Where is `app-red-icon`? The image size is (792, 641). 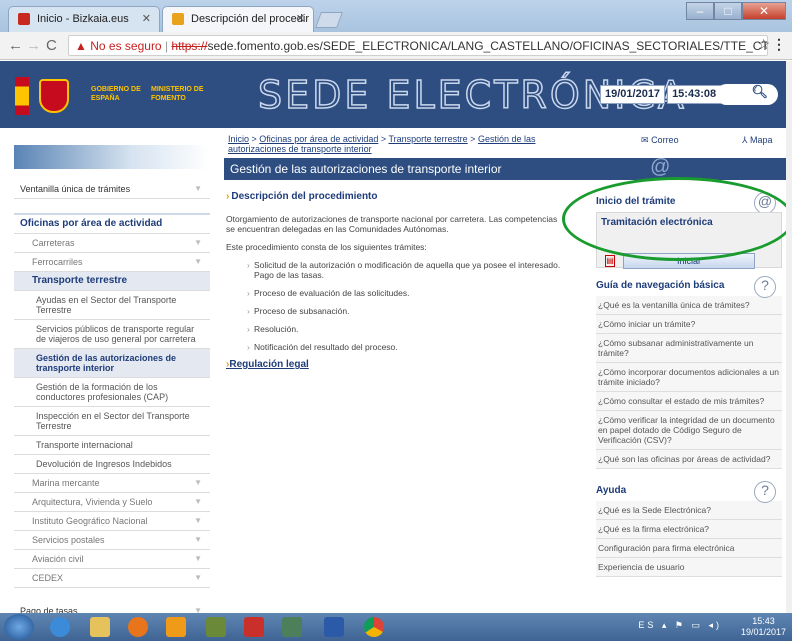
app-red-icon is located at coordinates (254, 627).